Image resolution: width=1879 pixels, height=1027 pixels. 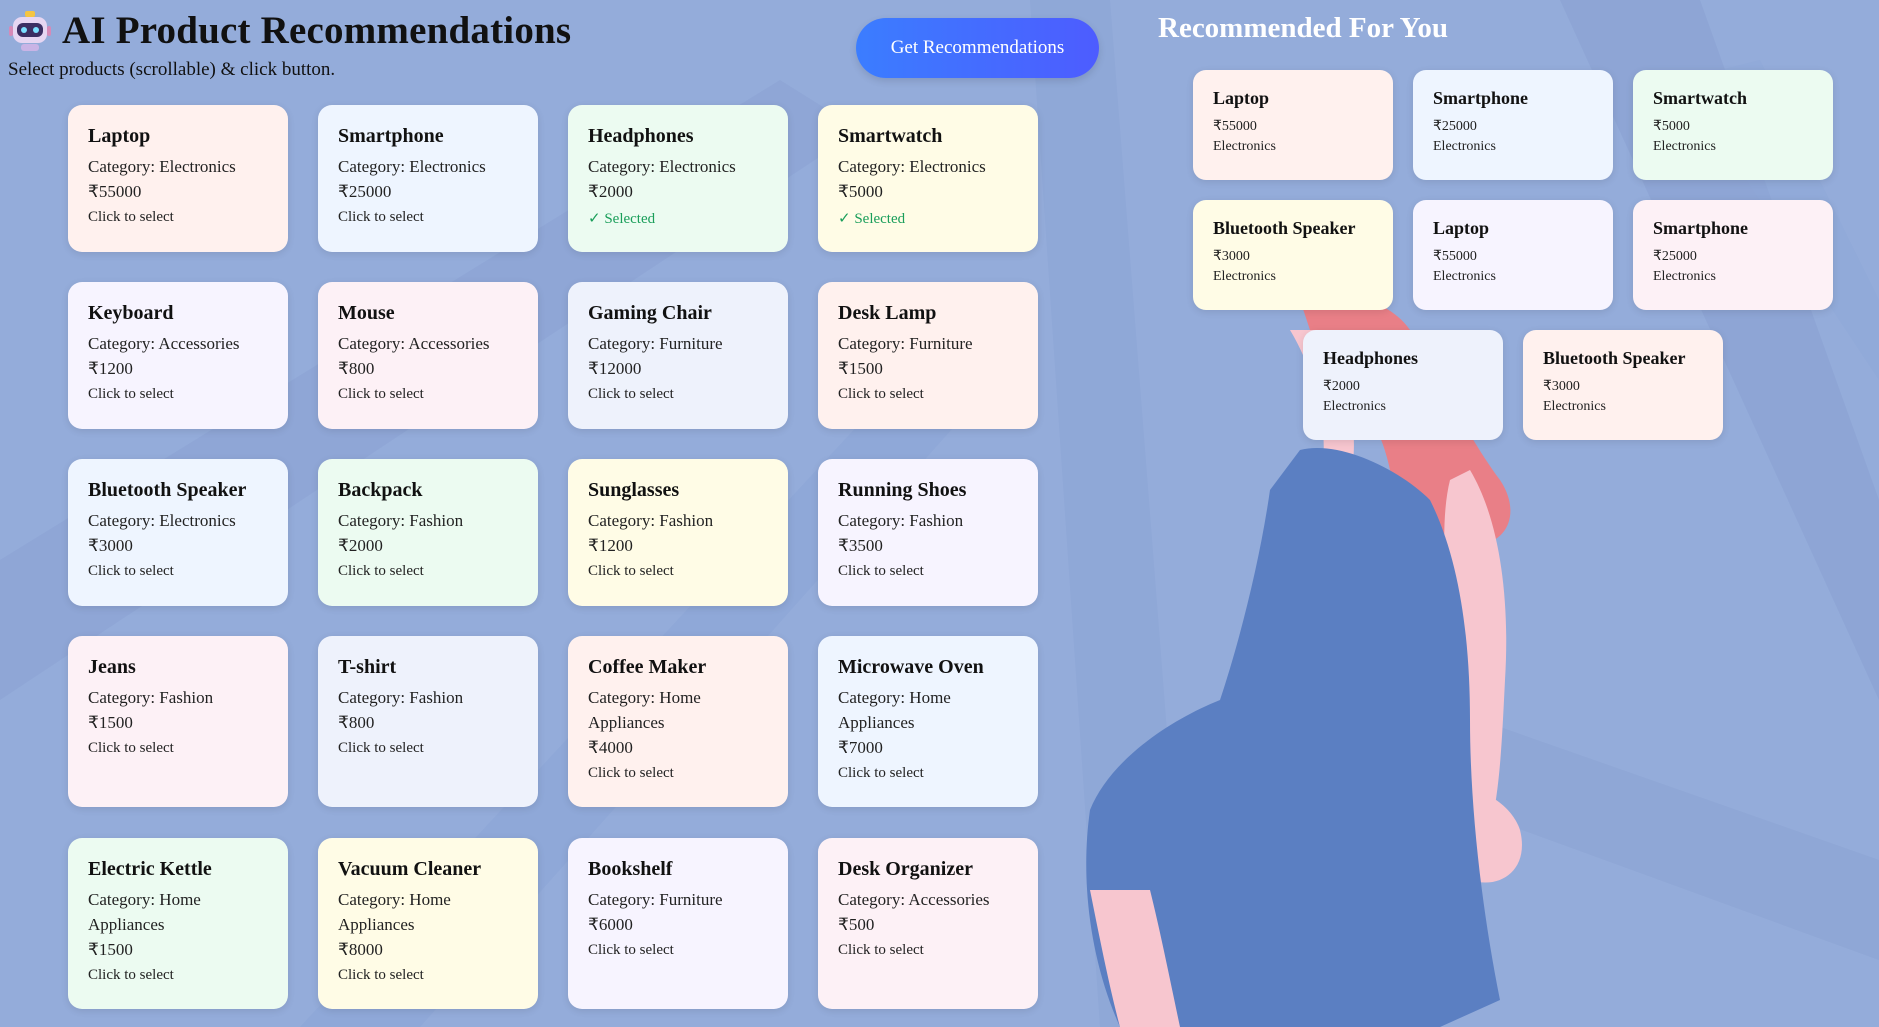 What do you see at coordinates (634, 490) in the screenshot?
I see `product-name: Sunglasses` at bounding box center [634, 490].